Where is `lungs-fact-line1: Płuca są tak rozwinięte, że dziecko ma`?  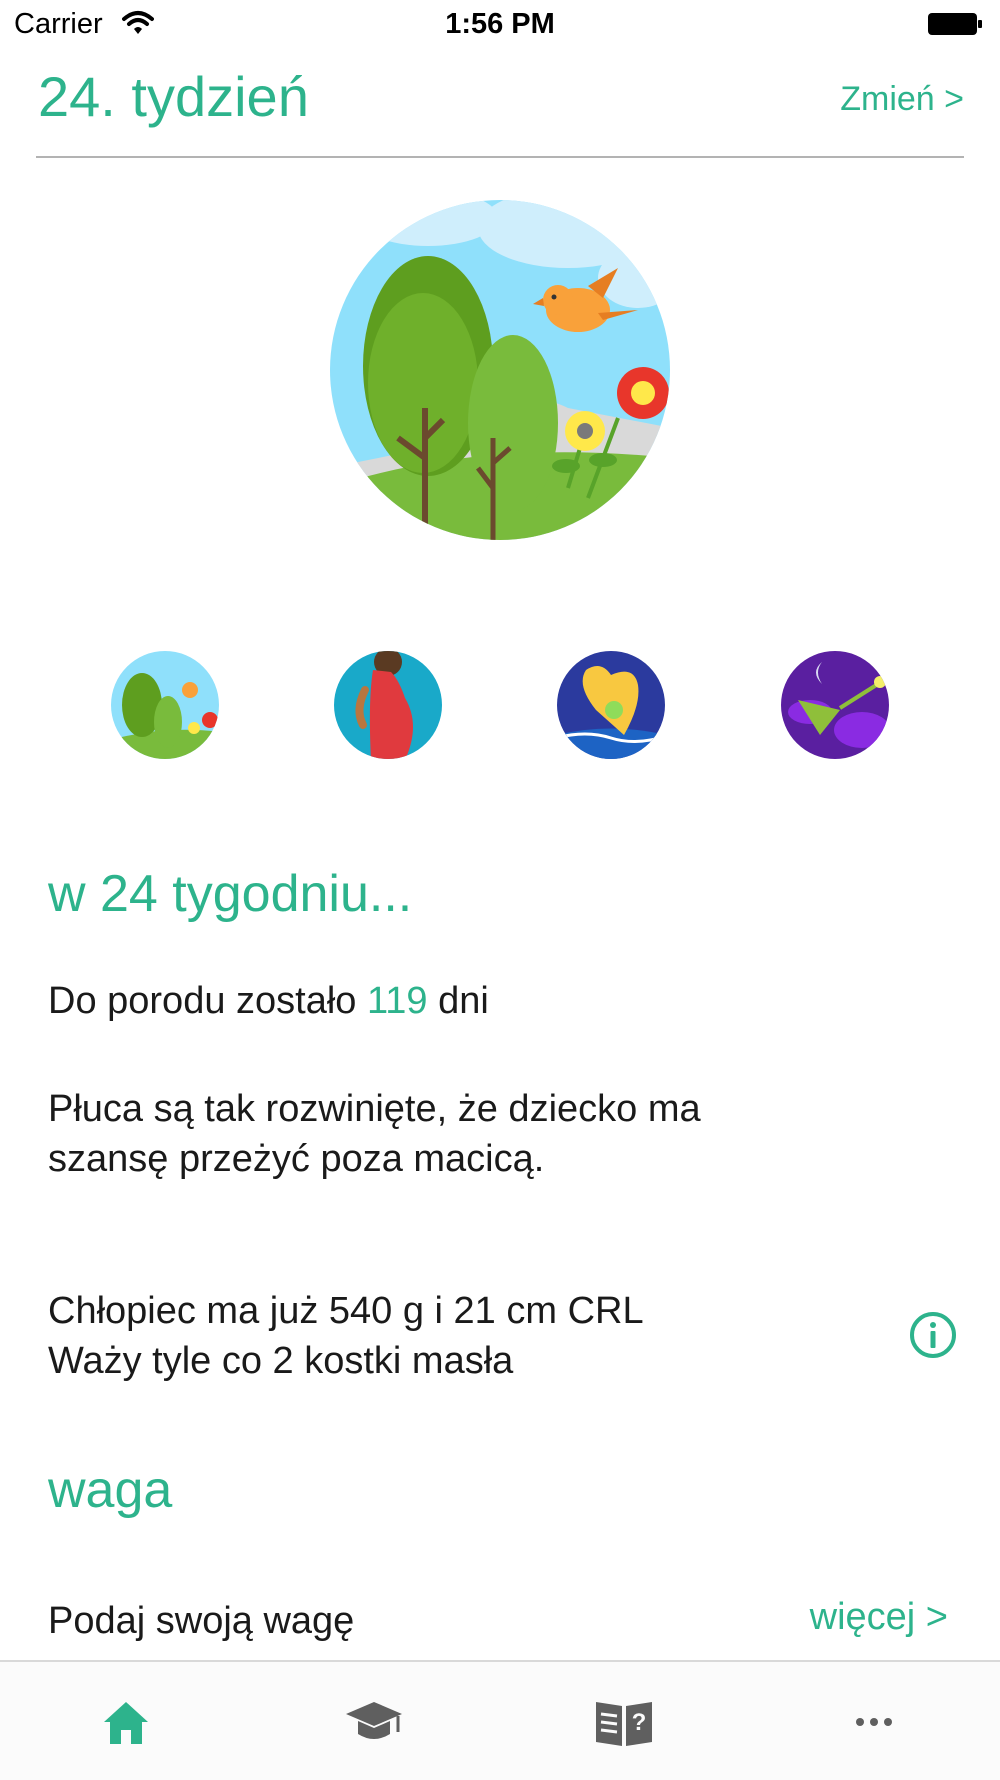 lungs-fact-line1: Płuca są tak rozwinięte, że dziecko ma is located at coordinates (374, 1109).